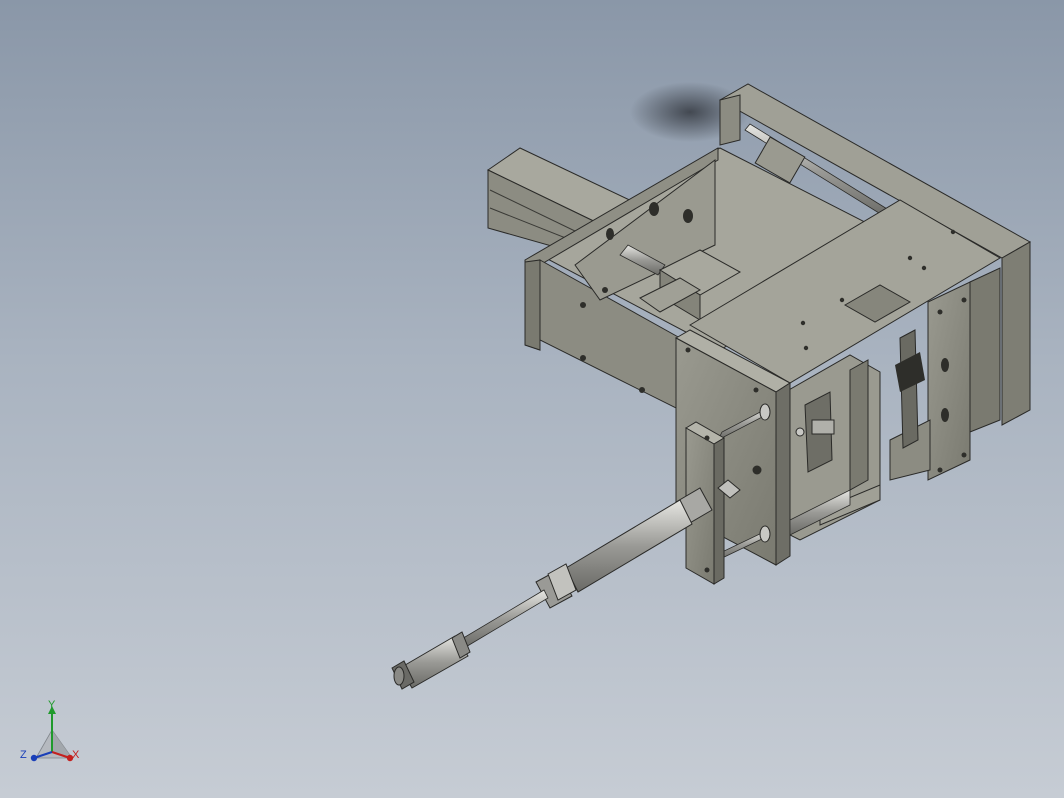 The height and width of the screenshot is (798, 1064). I want to click on triad-graphic, so click(52, 734).